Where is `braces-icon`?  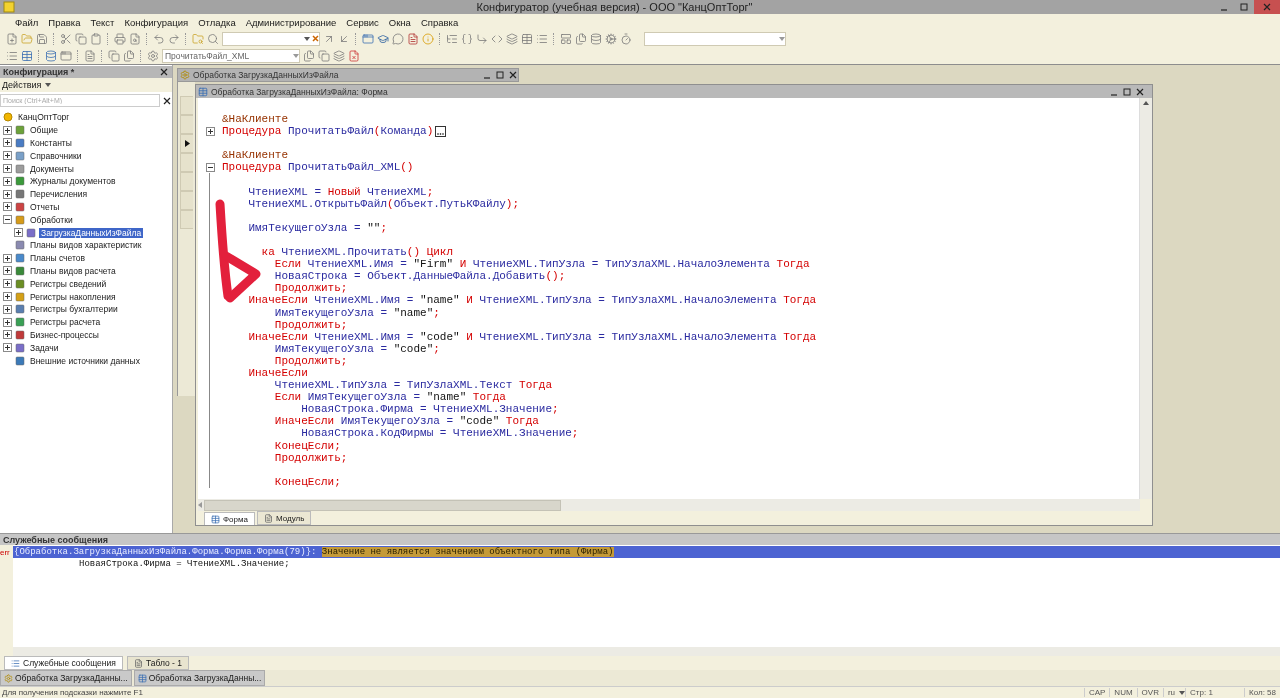
braces-icon is located at coordinates (467, 38).